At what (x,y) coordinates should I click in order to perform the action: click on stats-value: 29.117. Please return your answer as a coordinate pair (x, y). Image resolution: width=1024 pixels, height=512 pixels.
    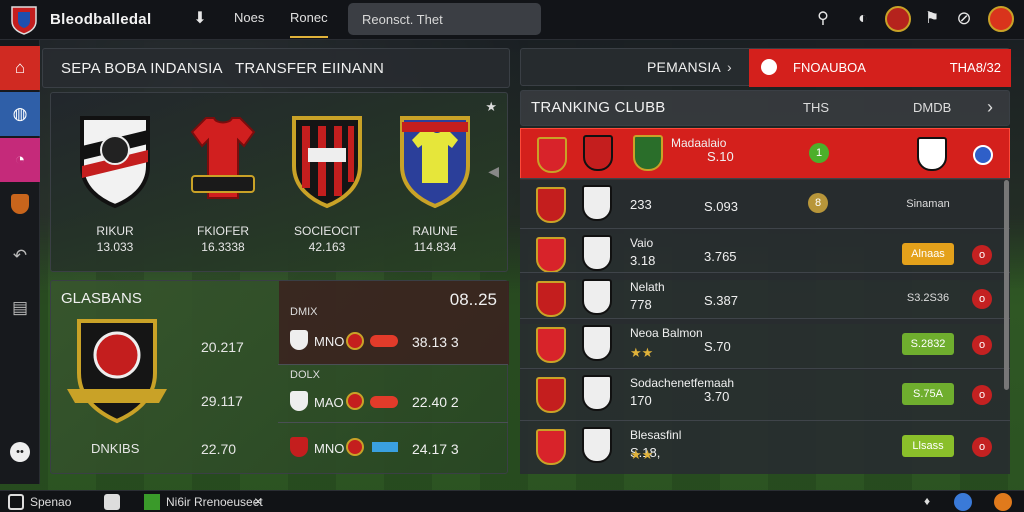
    Looking at the image, I should click on (222, 401).